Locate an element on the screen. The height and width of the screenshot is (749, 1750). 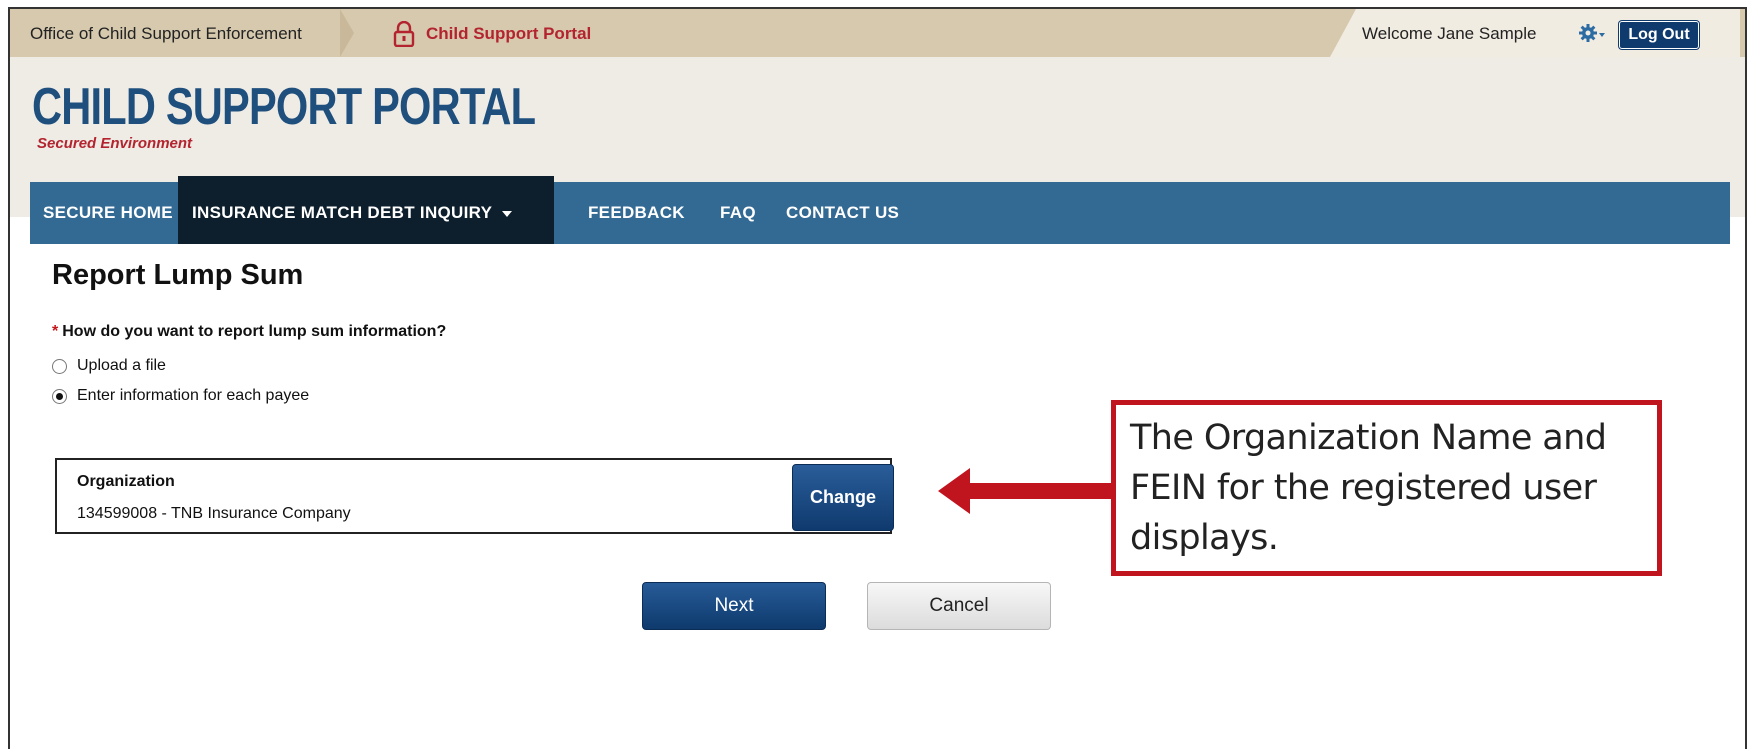
page-title: Report Lump Sum is located at coordinates (178, 275).